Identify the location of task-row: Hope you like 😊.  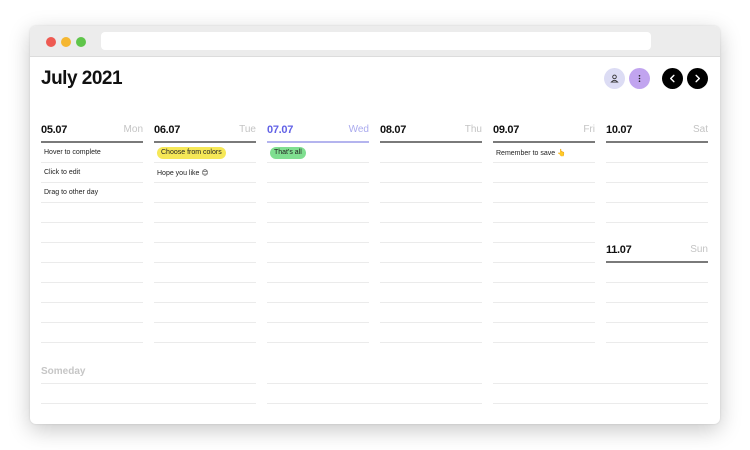
(205, 173).